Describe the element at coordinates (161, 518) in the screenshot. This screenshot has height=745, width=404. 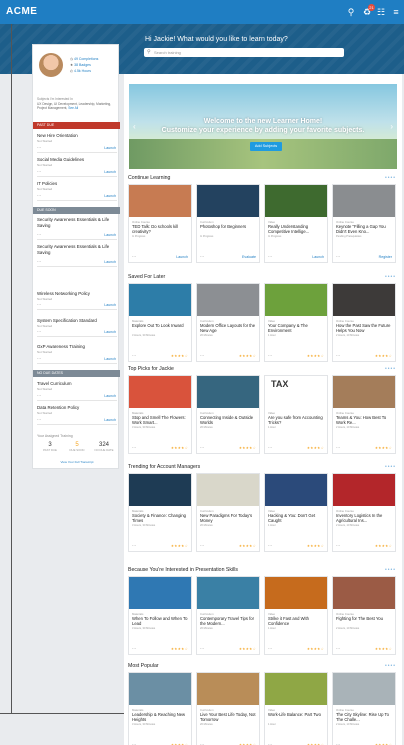
I see `card-title: Society & Finance: Changing Times` at that location.